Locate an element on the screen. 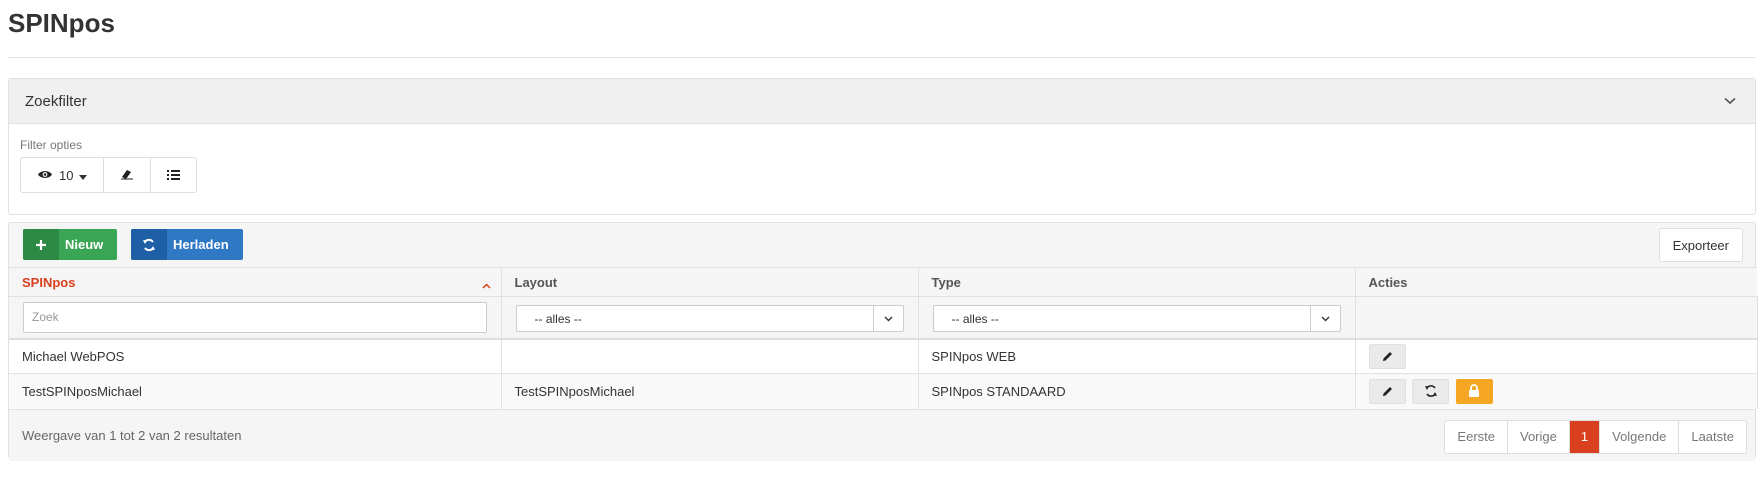 The image size is (1758, 484). lock-icon is located at coordinates (1474, 391).